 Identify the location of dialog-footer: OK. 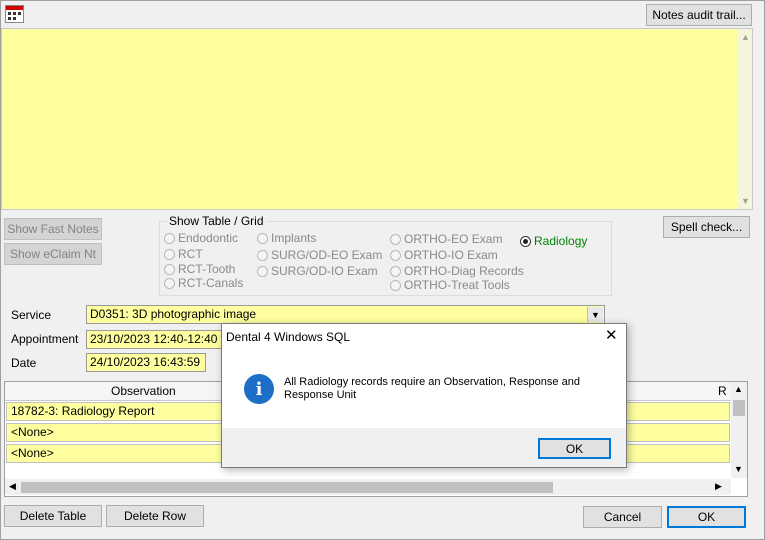
(424, 447).